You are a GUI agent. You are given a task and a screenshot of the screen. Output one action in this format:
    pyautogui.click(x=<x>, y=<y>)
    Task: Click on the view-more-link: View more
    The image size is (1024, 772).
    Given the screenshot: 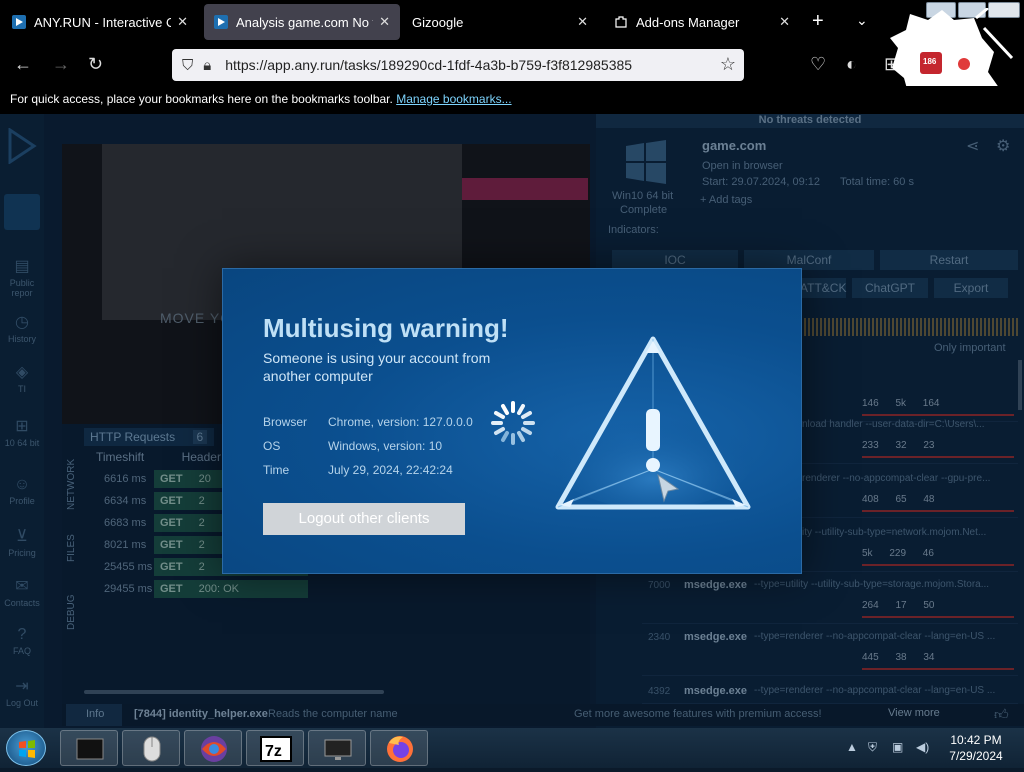 What is the action you would take?
    pyautogui.click(x=914, y=713)
    